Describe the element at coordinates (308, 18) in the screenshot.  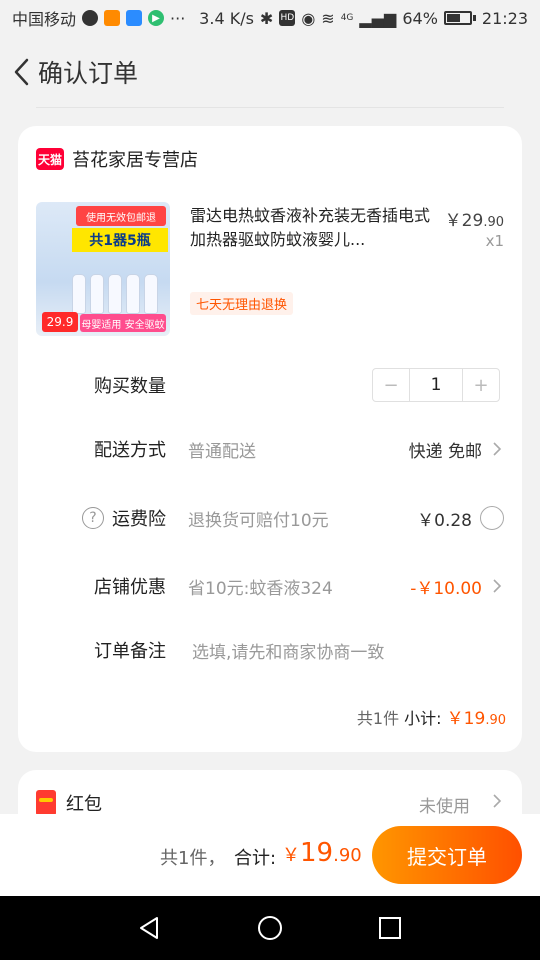
I see `eye-icon: ◉` at that location.